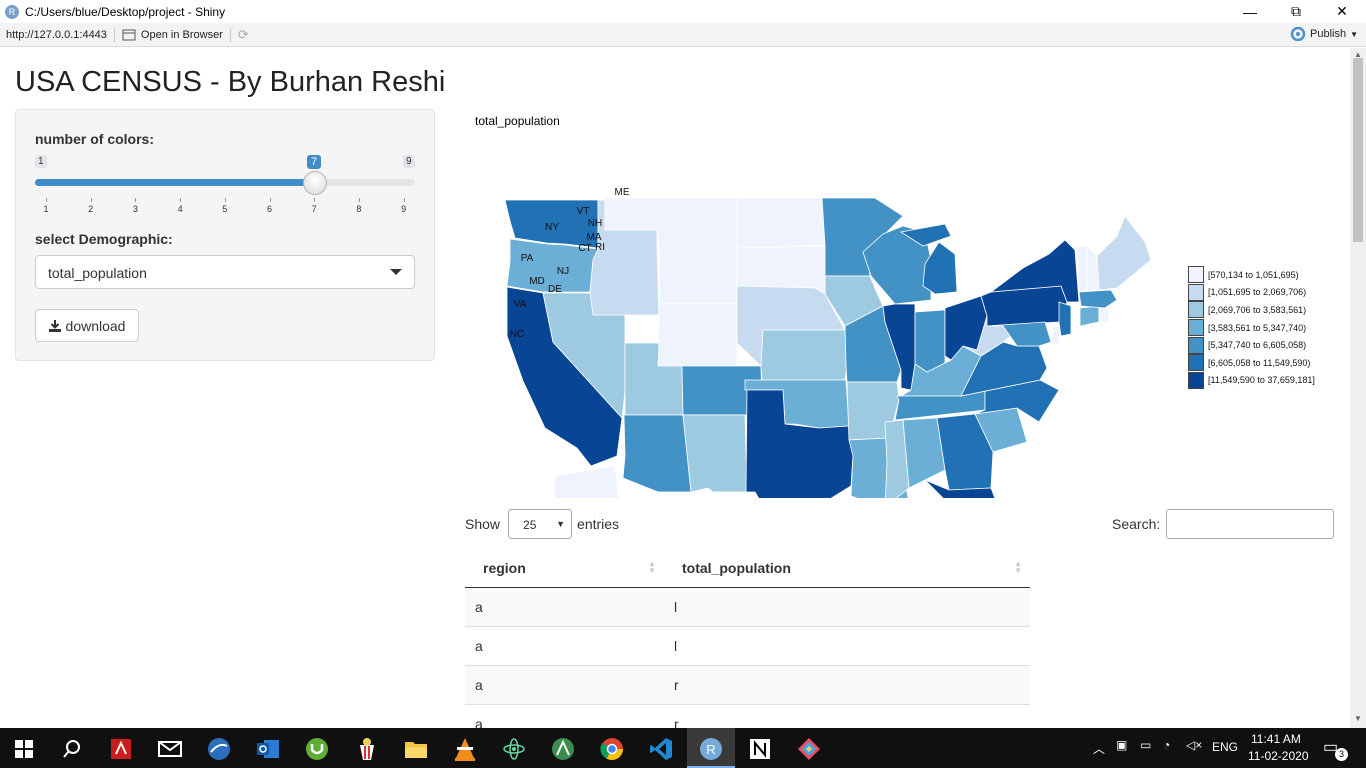 This screenshot has height=768, width=1366. I want to click on vscode-icon, so click(661, 749).